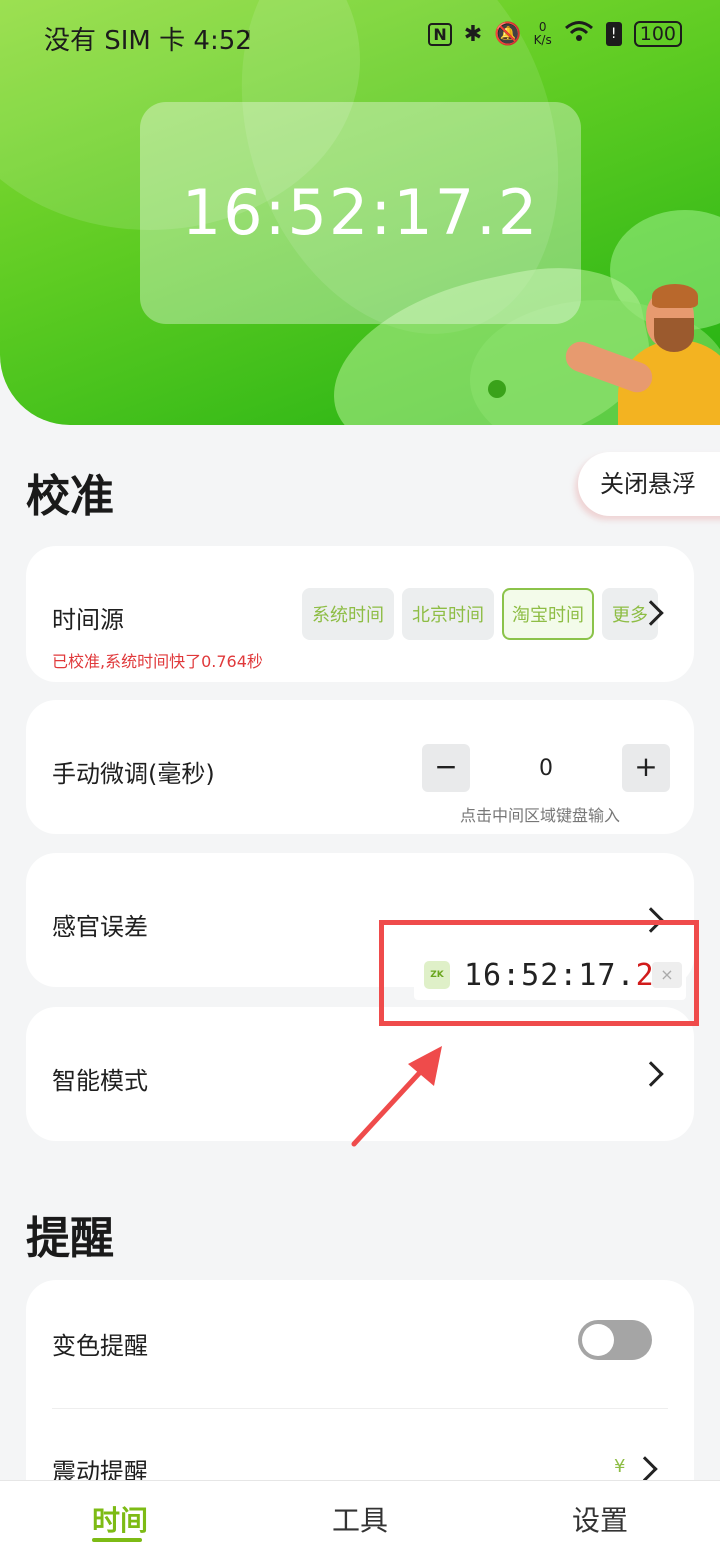 This screenshot has height=1560, width=720. What do you see at coordinates (133, 774) in the screenshot?
I see `manual-adjust-label: 手动微调(毫秒)` at bounding box center [133, 774].